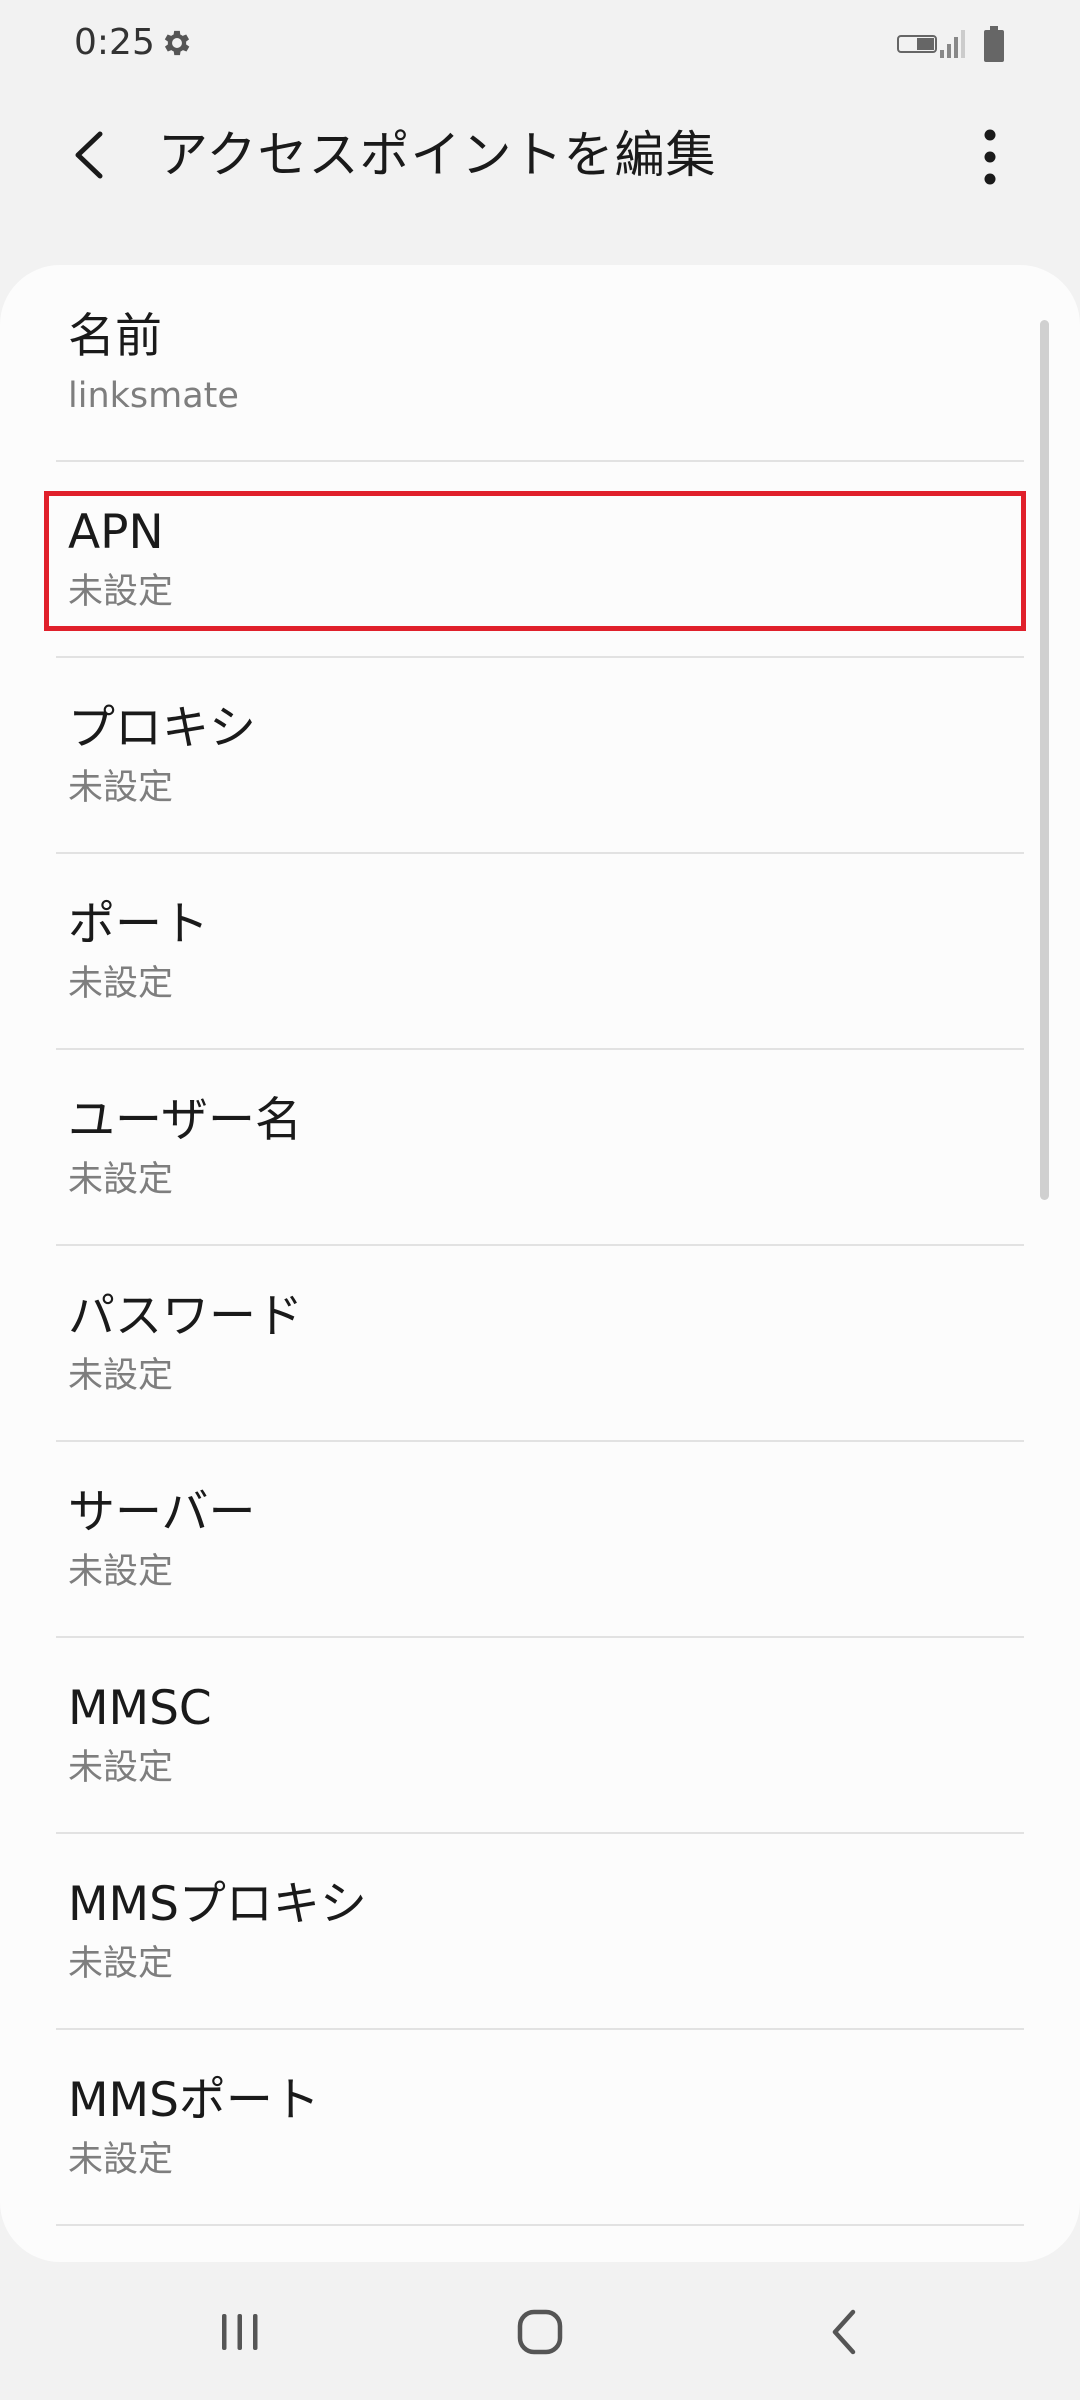 The width and height of the screenshot is (1080, 2400). I want to click on field-title: サーバー, so click(162, 1512).